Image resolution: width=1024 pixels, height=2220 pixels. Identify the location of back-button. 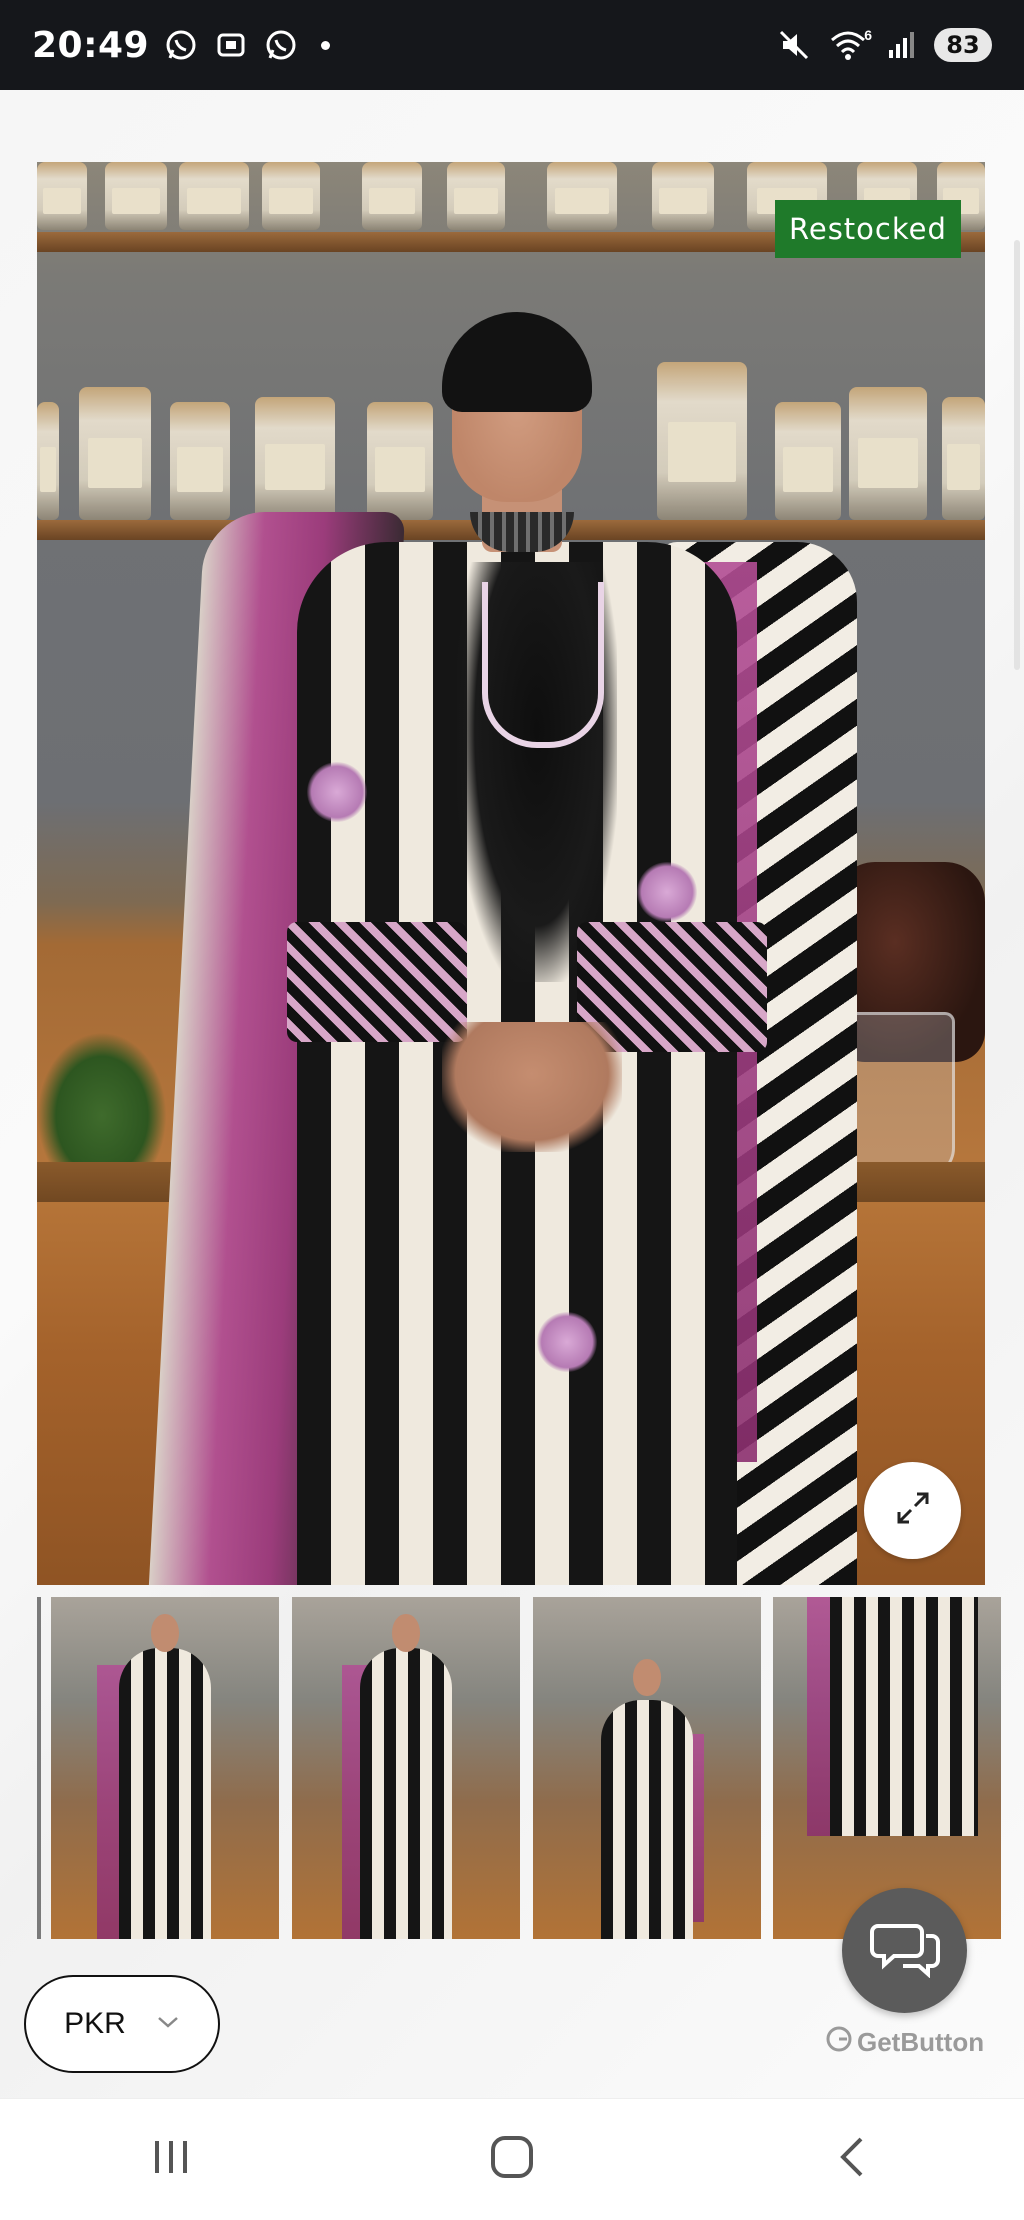
(853, 2160).